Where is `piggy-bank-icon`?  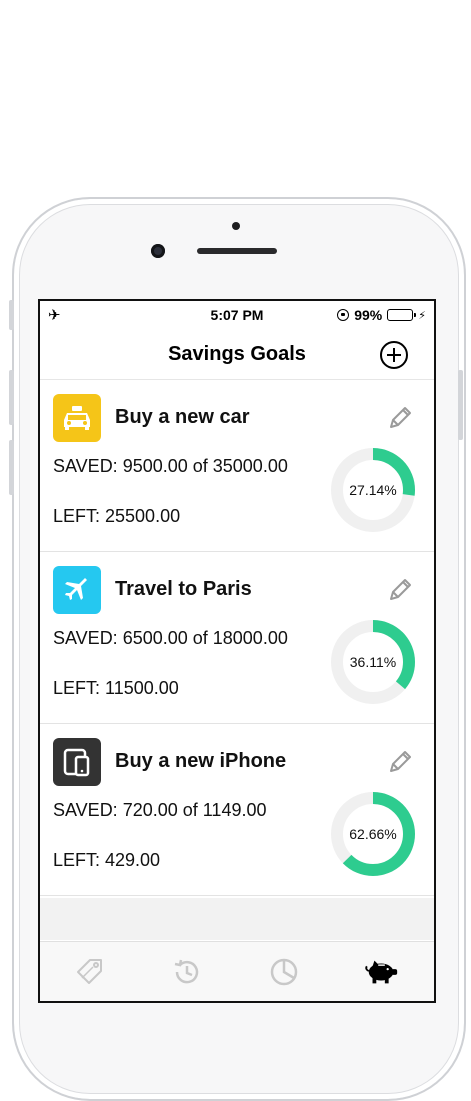 piggy-bank-icon is located at coordinates (381, 972).